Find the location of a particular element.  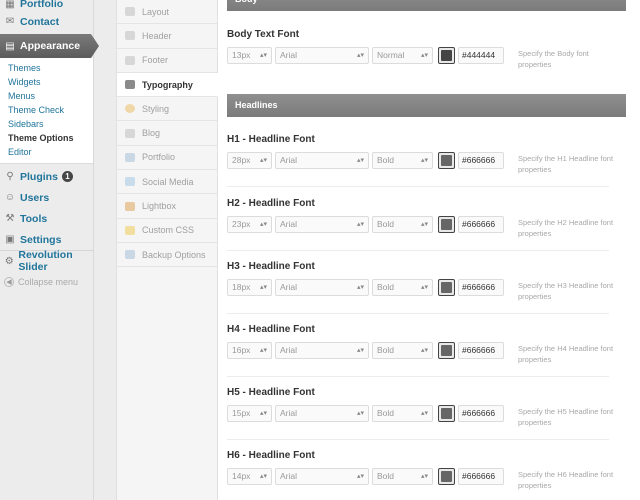

font-size-select: 16px ▴▾ is located at coordinates (249, 350).